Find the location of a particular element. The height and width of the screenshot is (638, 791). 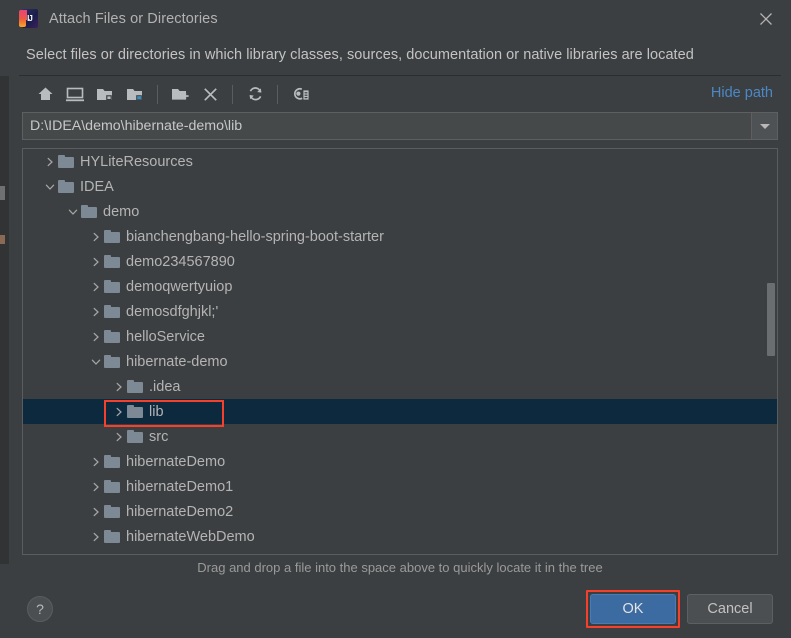

new-folder-icon is located at coordinates (180, 94).